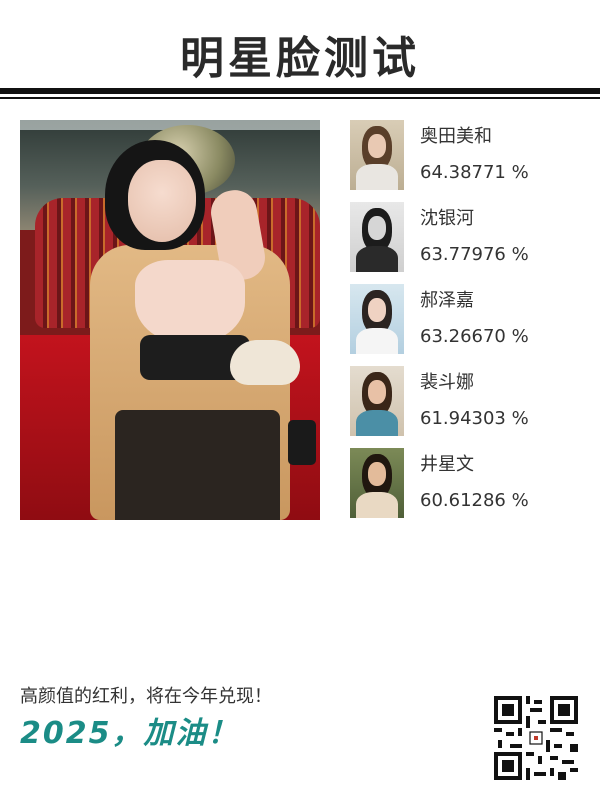 This screenshot has height=800, width=600. Describe the element at coordinates (470, 407) in the screenshot. I see `match-result-item: 裴斗娜 61.94303 %` at that location.